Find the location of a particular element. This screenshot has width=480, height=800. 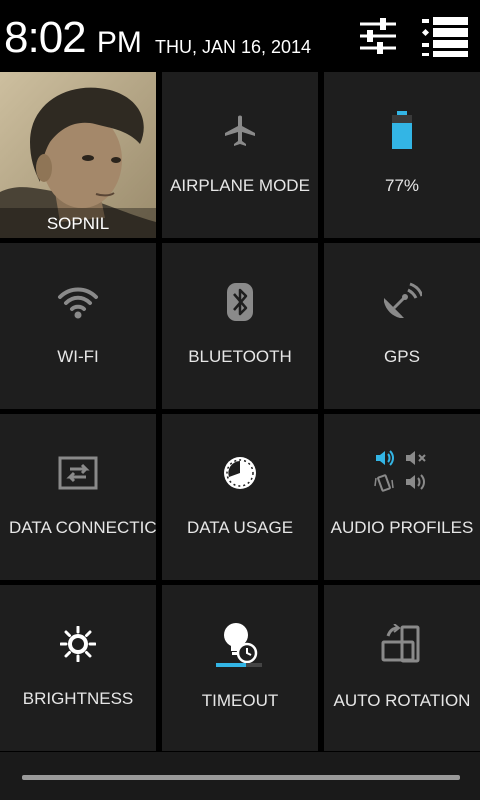

auto-rotation-label: AUTO ROTATION is located at coordinates (402, 700).